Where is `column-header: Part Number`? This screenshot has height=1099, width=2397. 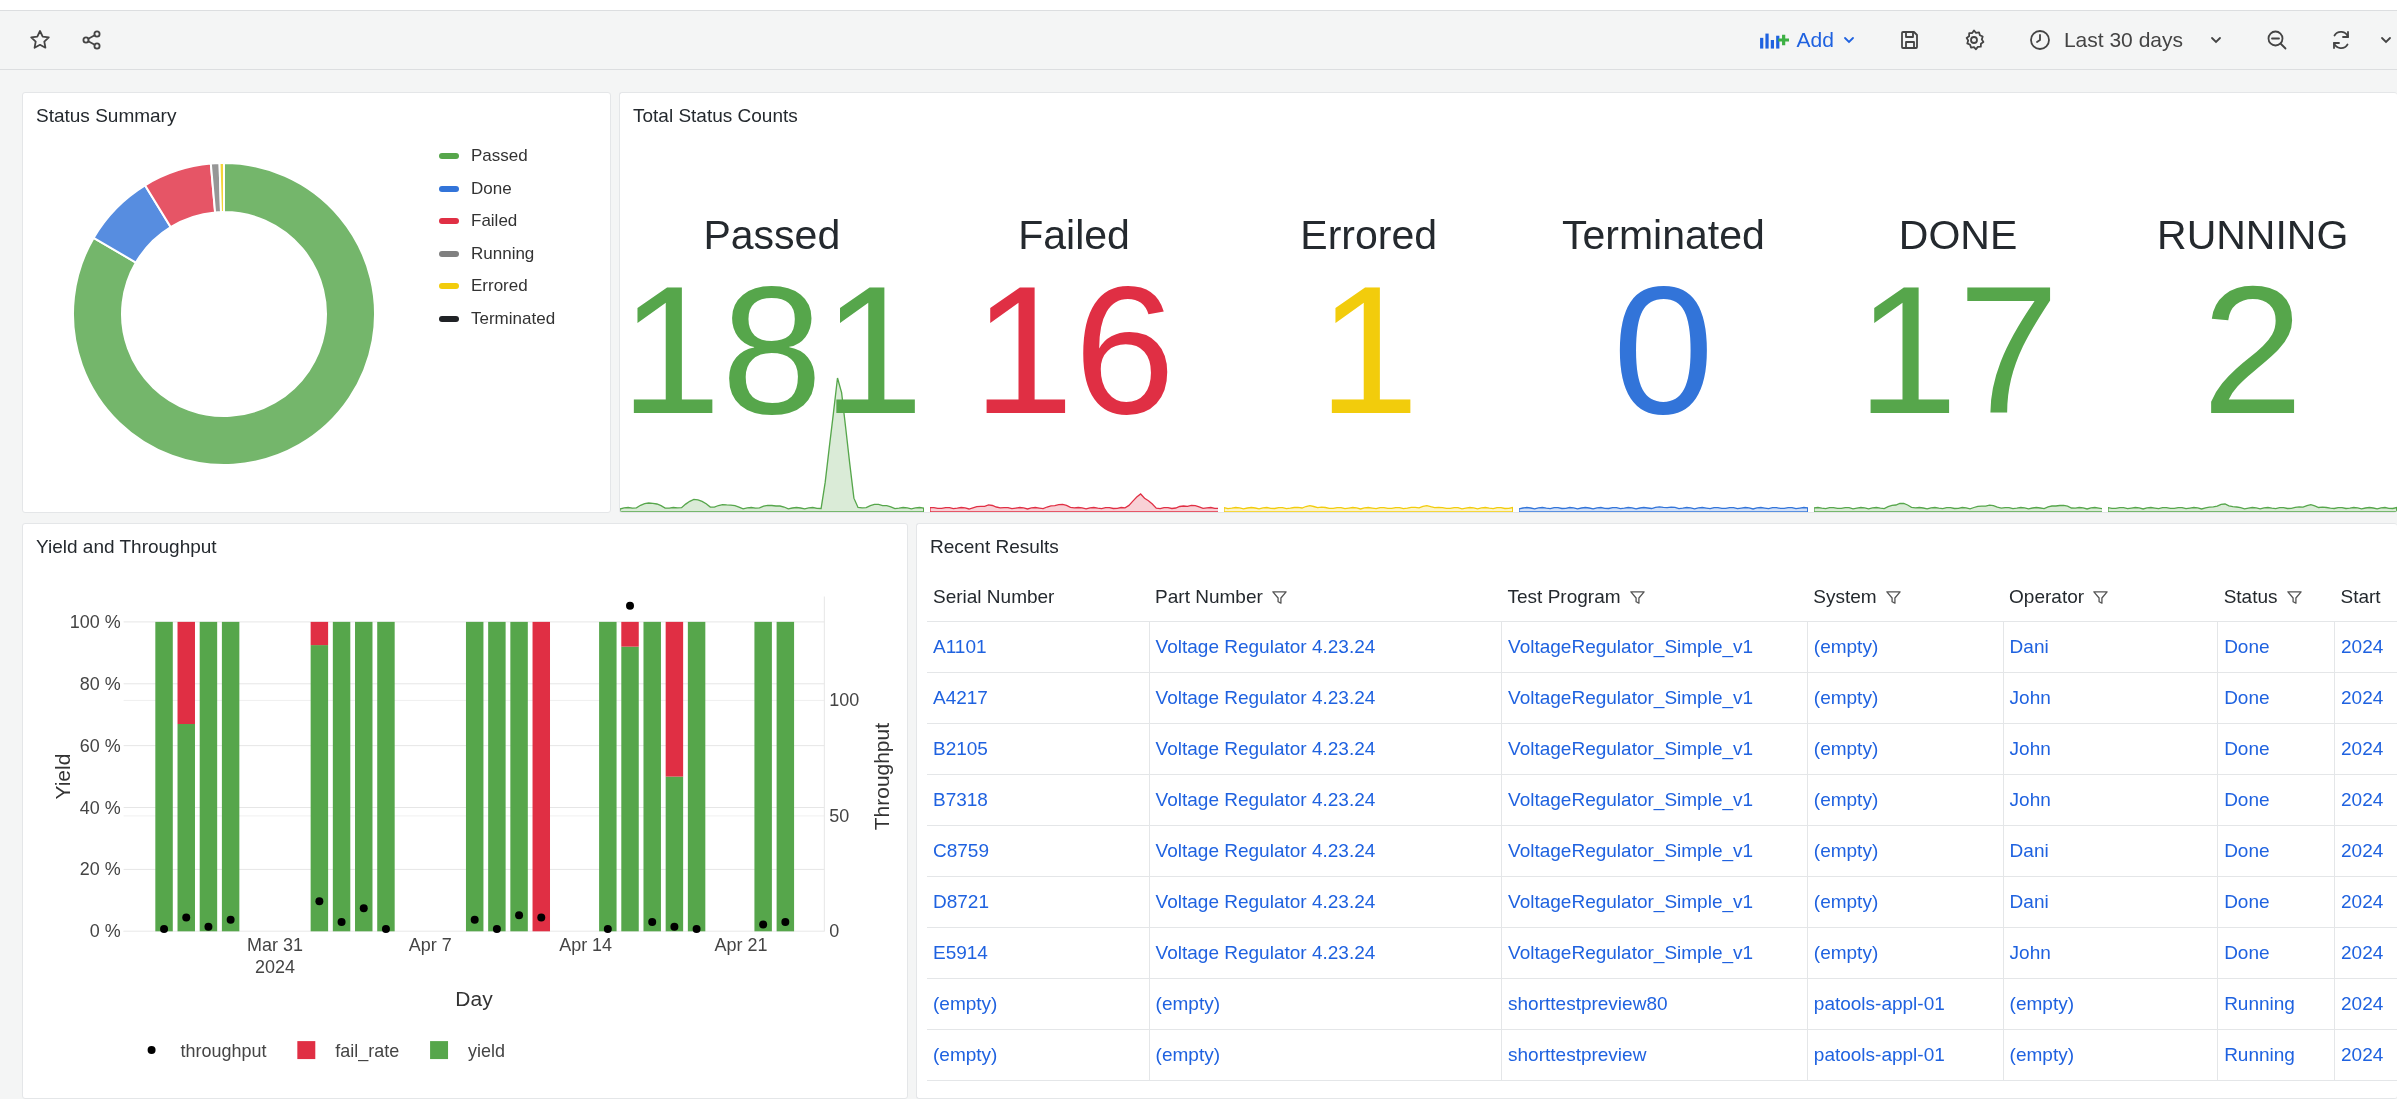 column-header: Part Number is located at coordinates (1209, 597).